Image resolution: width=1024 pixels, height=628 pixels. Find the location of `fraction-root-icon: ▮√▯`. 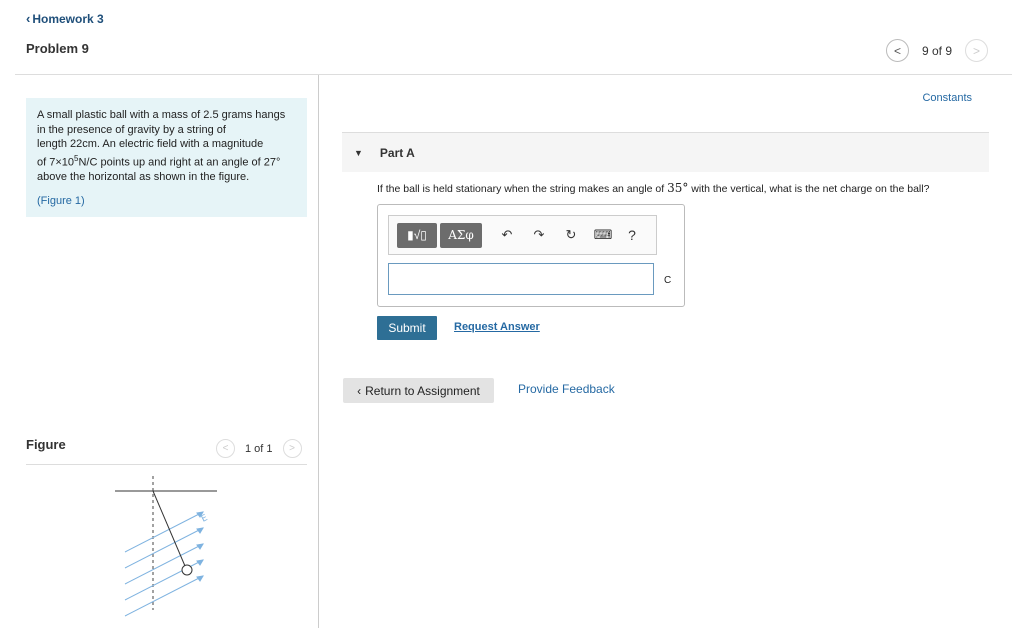

fraction-root-icon: ▮√▯ is located at coordinates (417, 235).